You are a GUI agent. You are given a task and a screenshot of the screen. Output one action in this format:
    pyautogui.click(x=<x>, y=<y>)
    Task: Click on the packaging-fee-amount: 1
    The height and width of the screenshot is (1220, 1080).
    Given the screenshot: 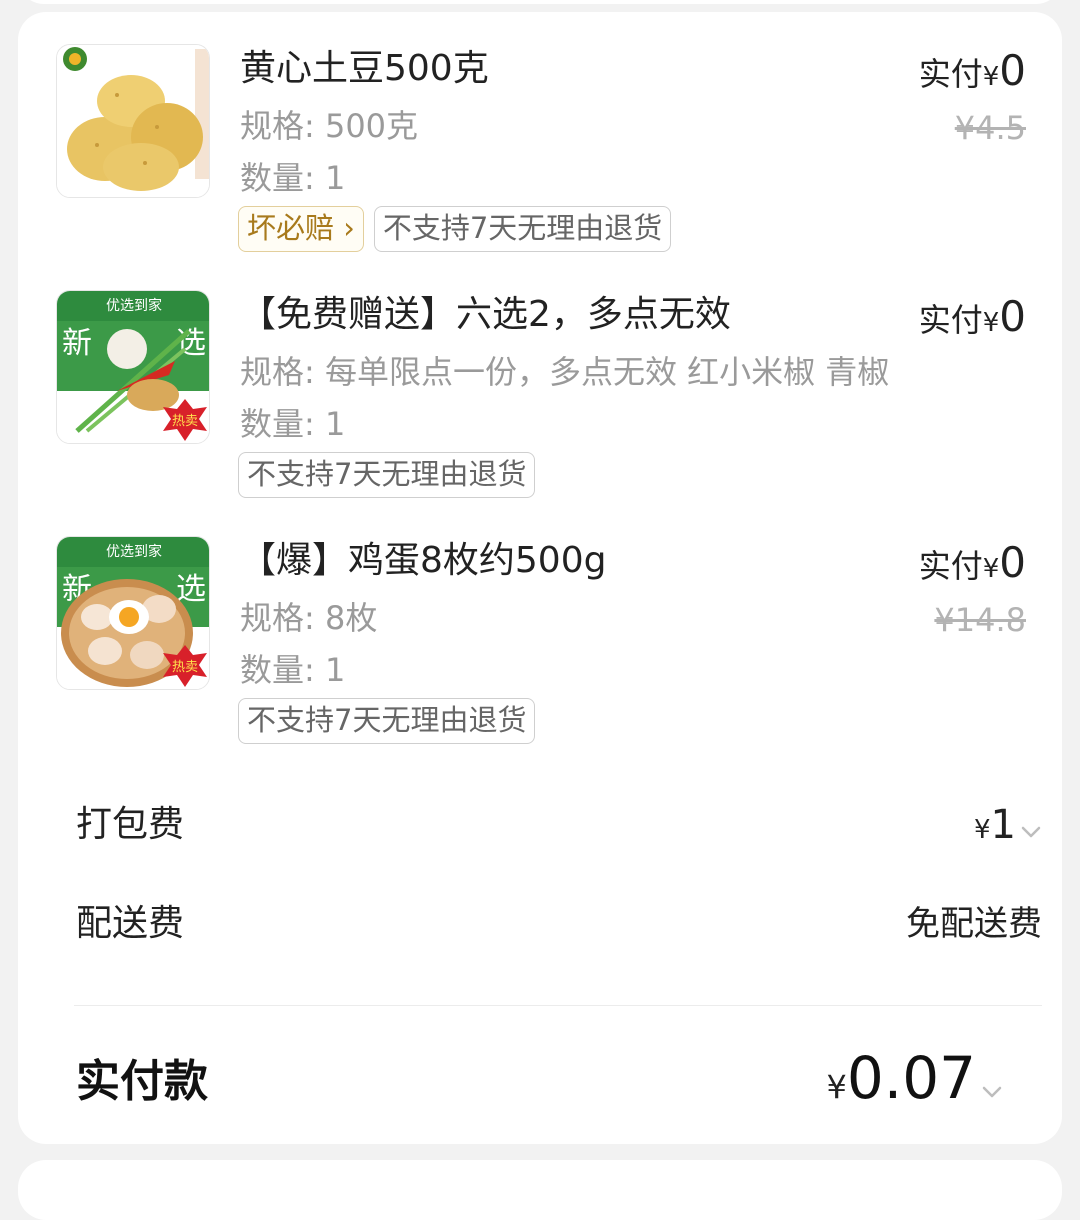 What is the action you would take?
    pyautogui.click(x=1003, y=825)
    